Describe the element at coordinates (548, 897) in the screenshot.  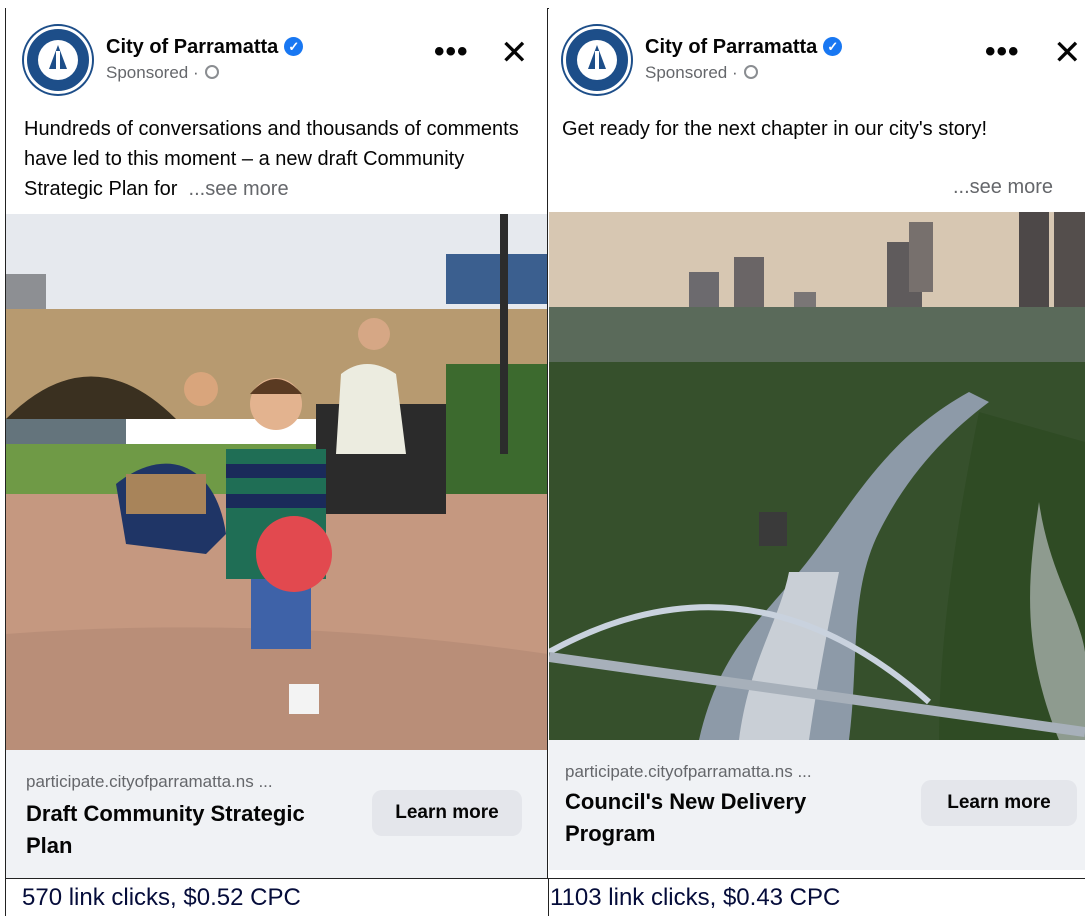
I see `stats-divider` at that location.